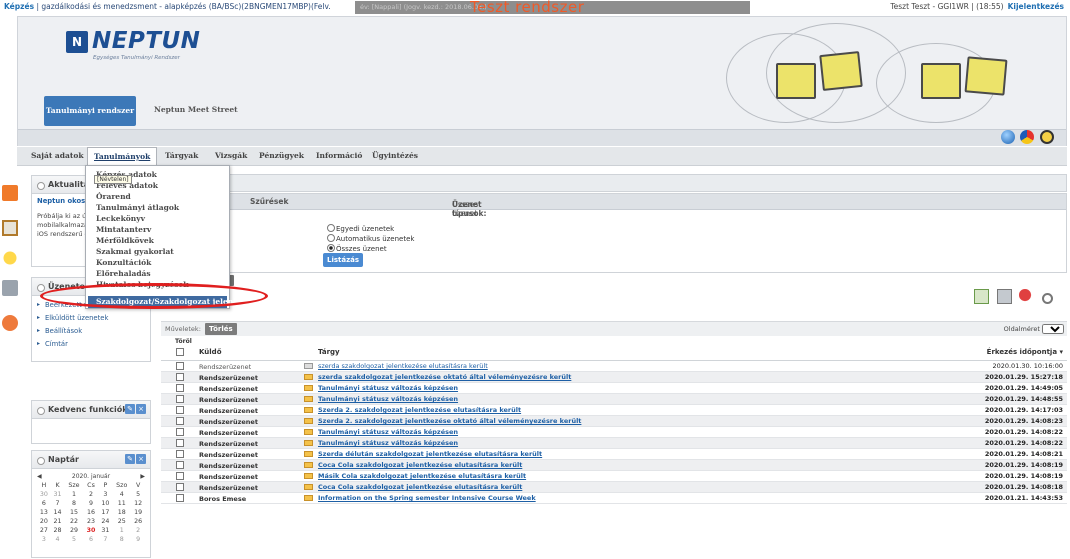  I want to click on col-date: Érkezés időpontja ▾, so click(1025, 352).